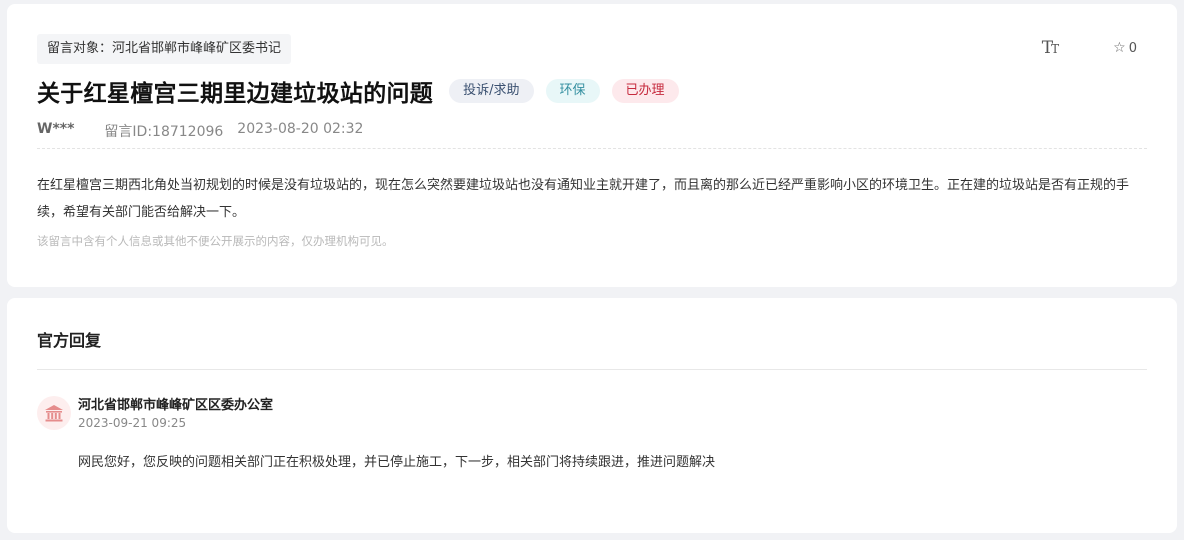 The image size is (1184, 540). I want to click on status-badge: 已办理, so click(645, 91).